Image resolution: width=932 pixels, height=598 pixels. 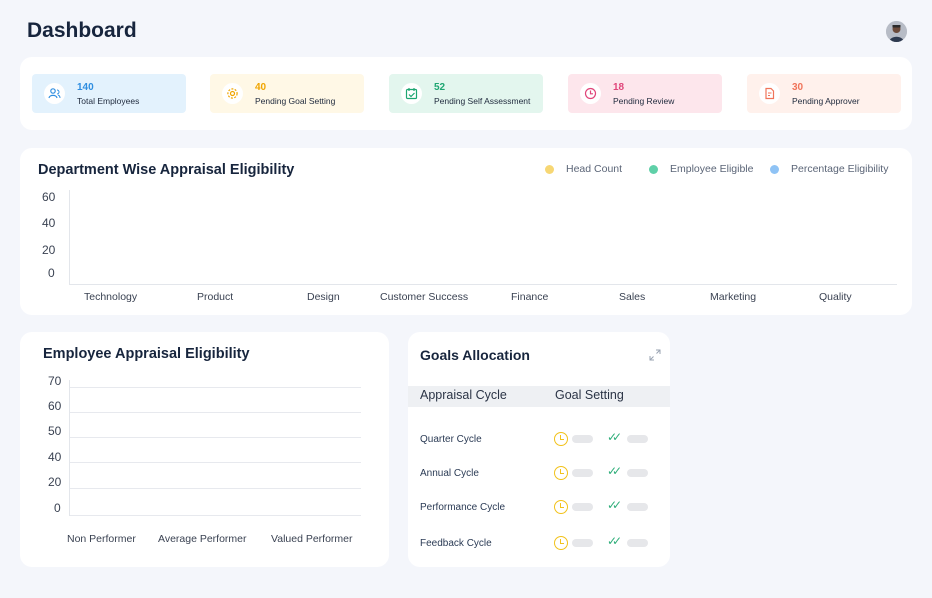 I want to click on goals-table-header: Appraisal Cycle Goal Setting, so click(x=539, y=396).